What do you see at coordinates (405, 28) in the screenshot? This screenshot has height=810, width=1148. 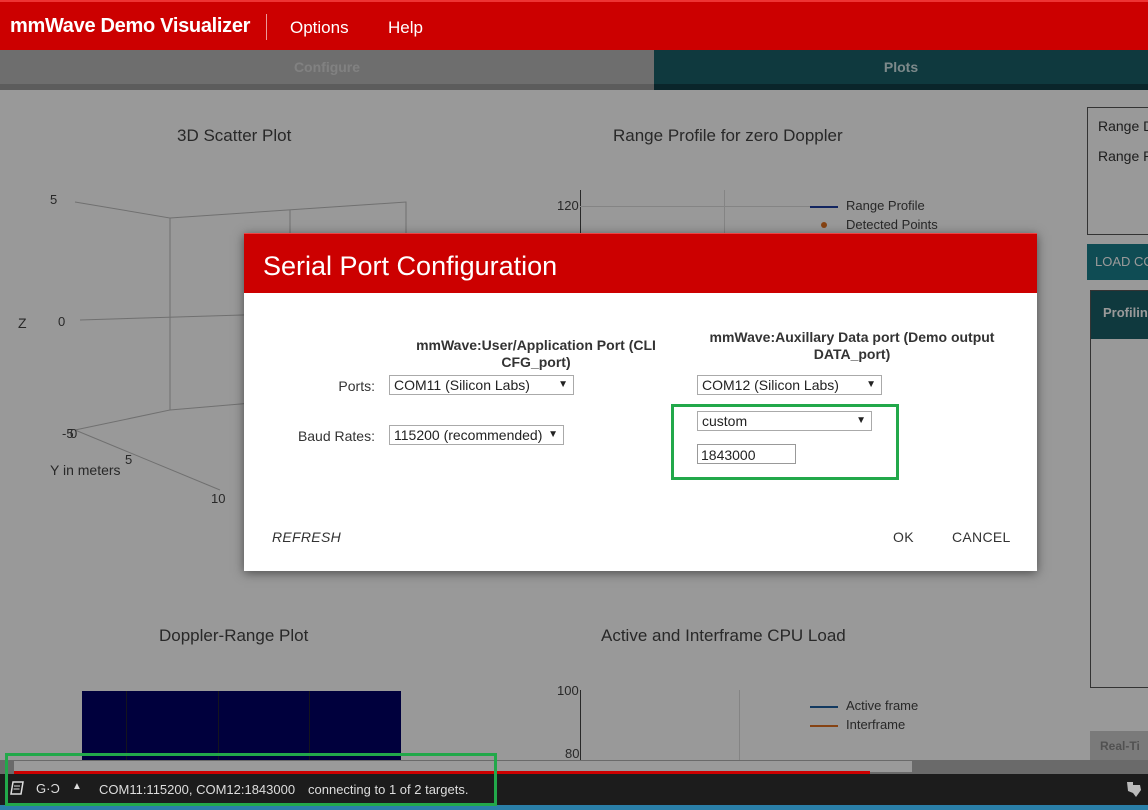 I see `menu-help: Help` at bounding box center [405, 28].